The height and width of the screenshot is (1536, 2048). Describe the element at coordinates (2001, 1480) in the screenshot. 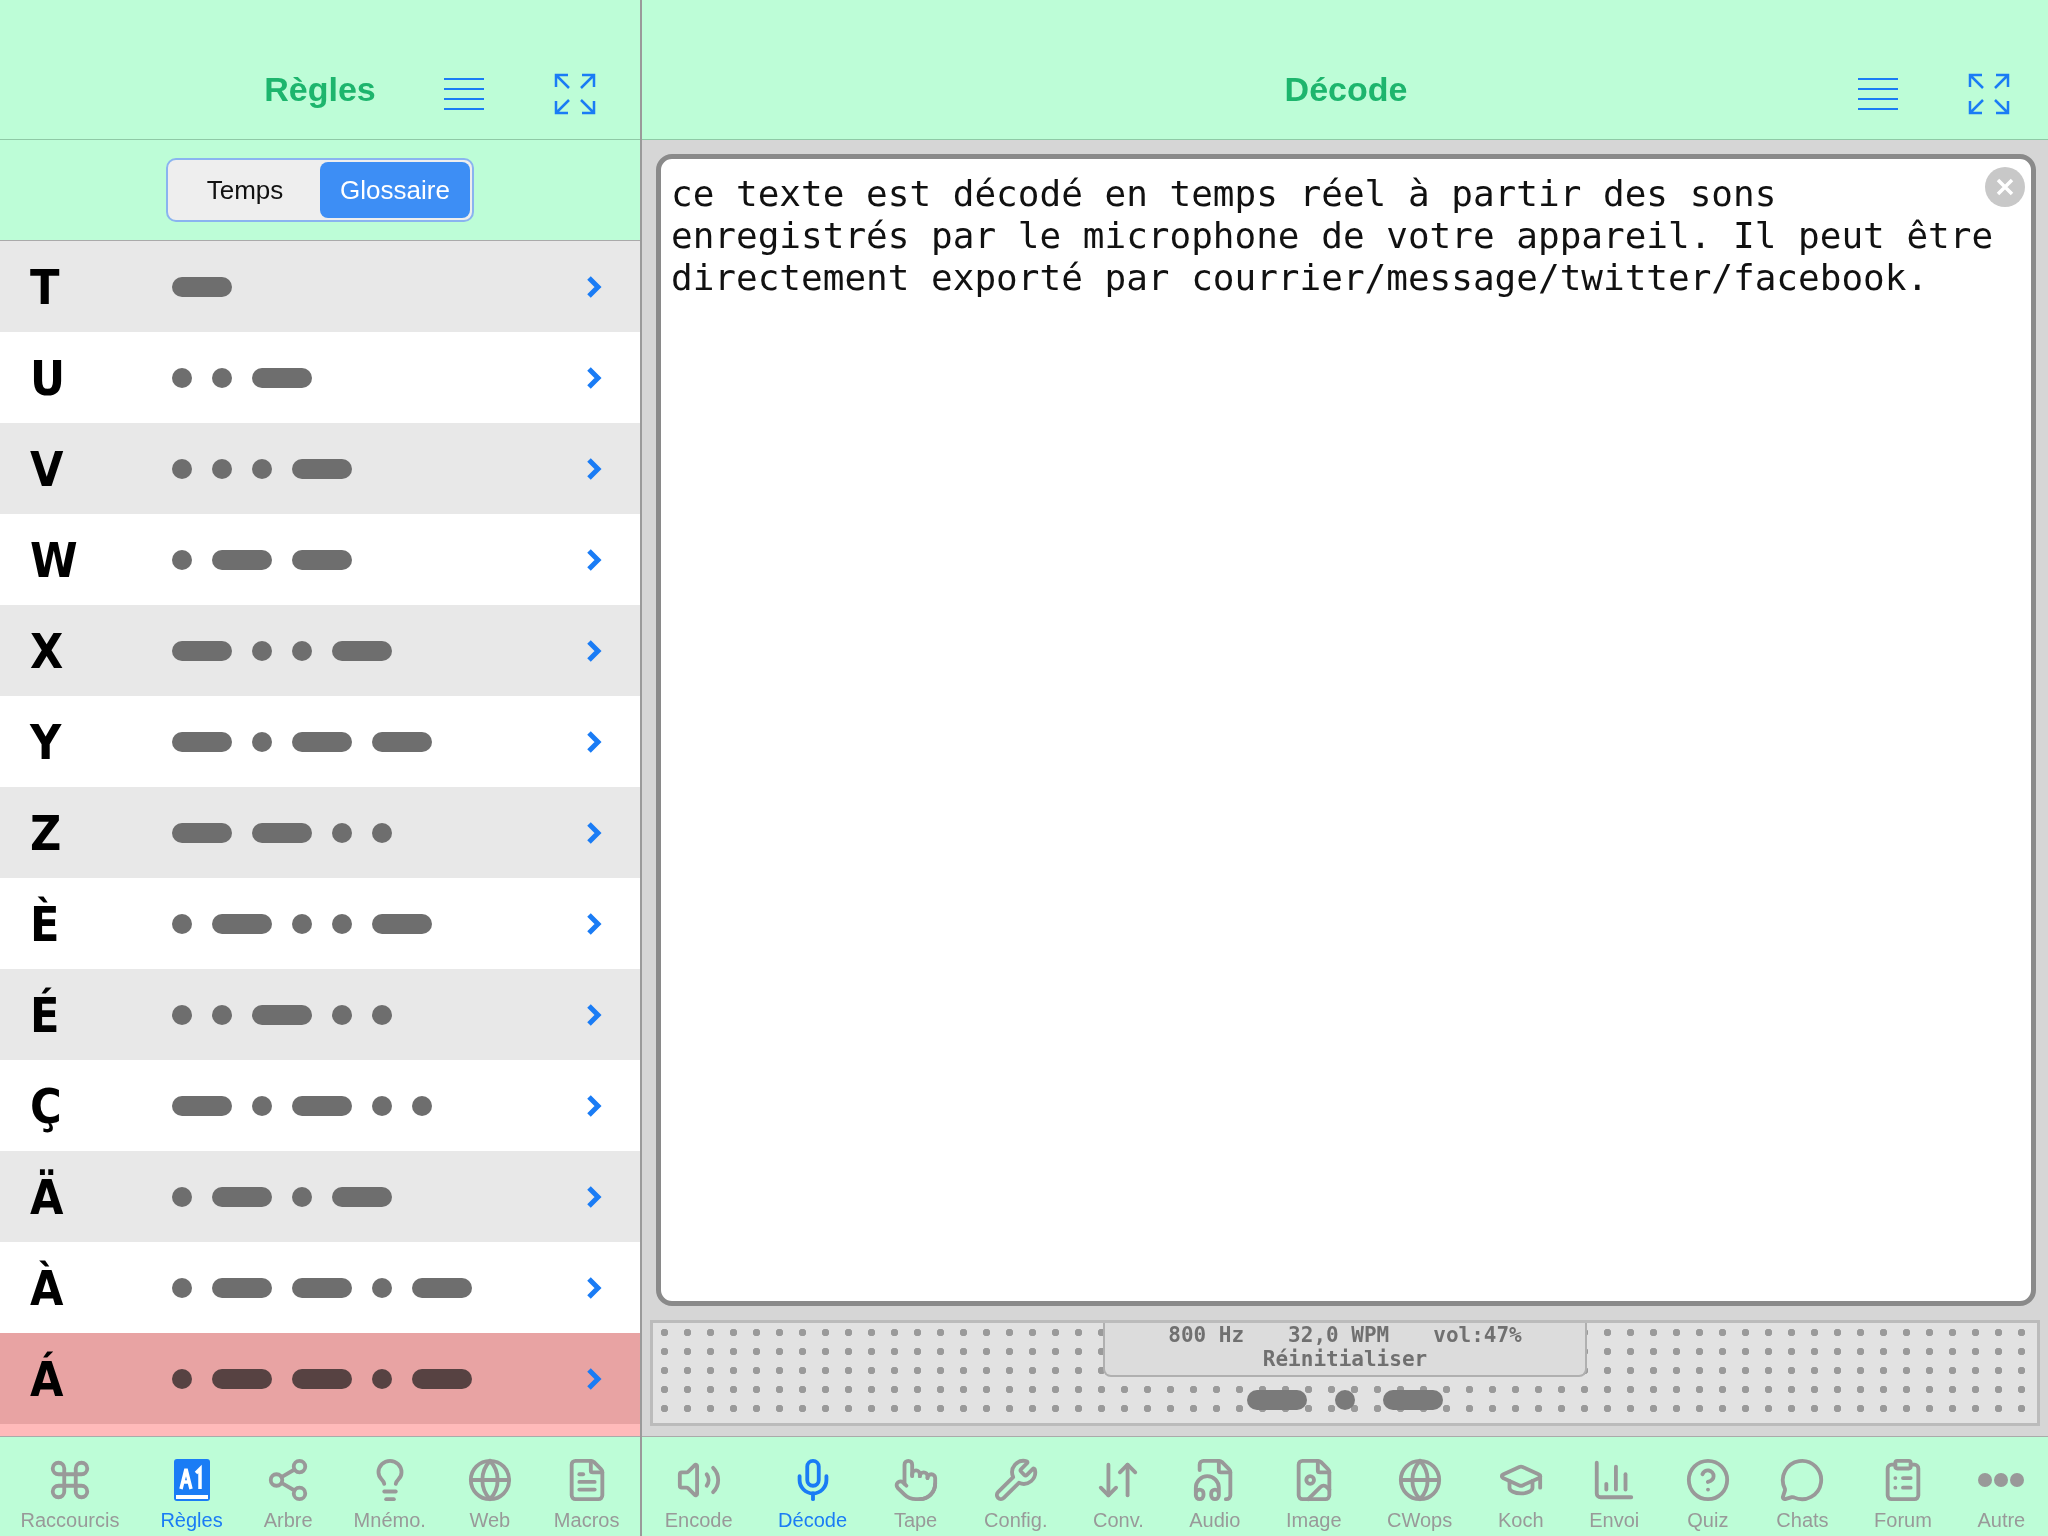

I see `more-icon` at that location.